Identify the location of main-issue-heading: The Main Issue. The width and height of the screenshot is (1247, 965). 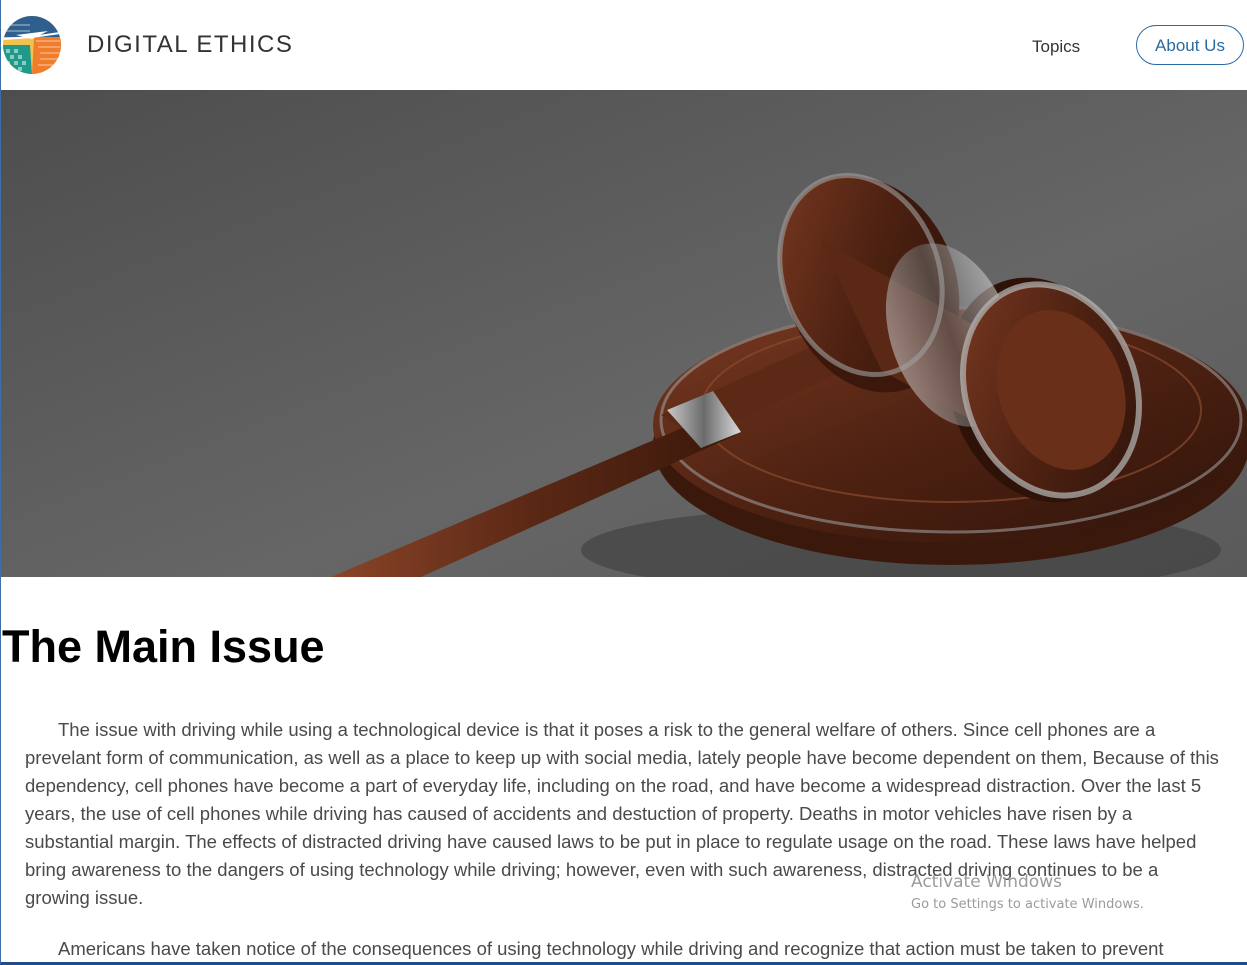
(163, 646).